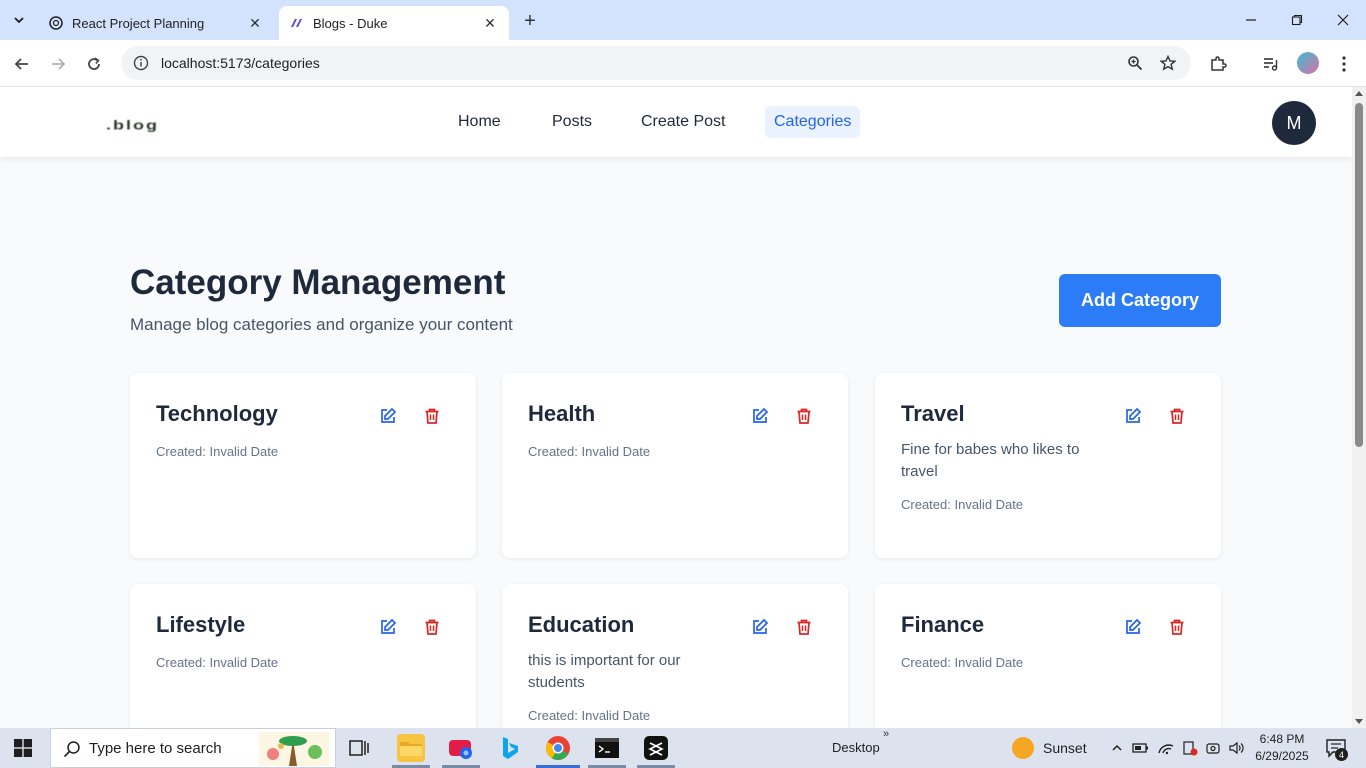  Describe the element at coordinates (1282, 756) in the screenshot. I see `clock-date: 6/29/2025` at that location.